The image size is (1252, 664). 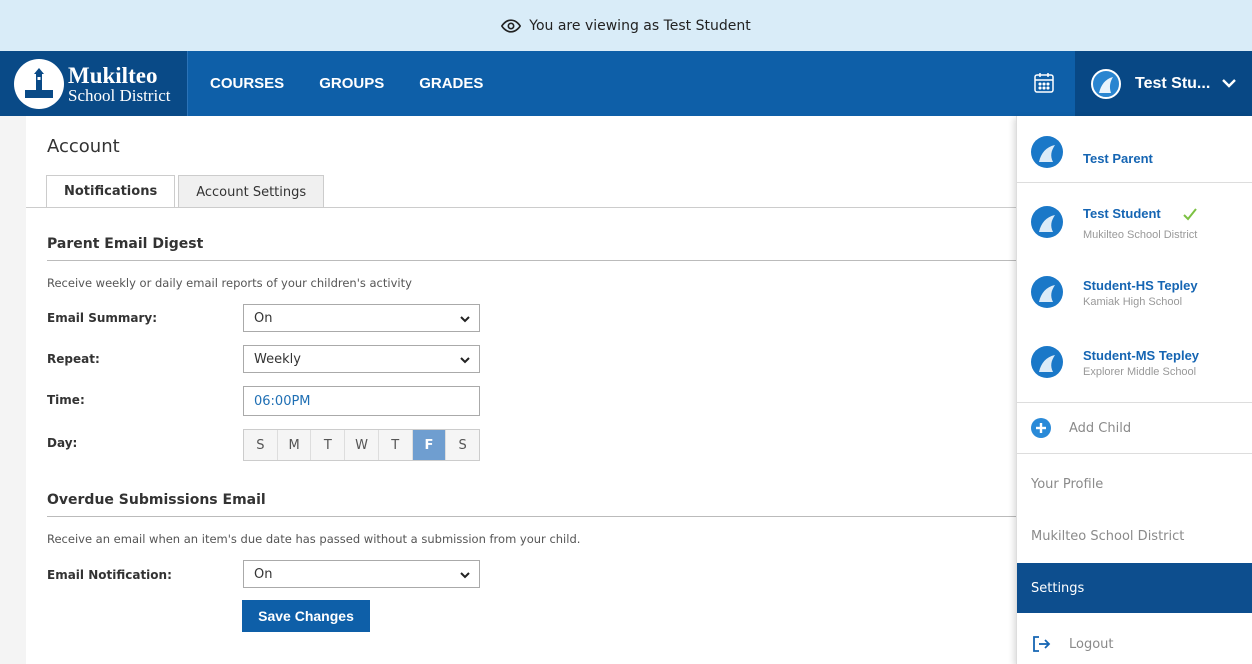 I want to click on logout-icon, so click(x=1042, y=644).